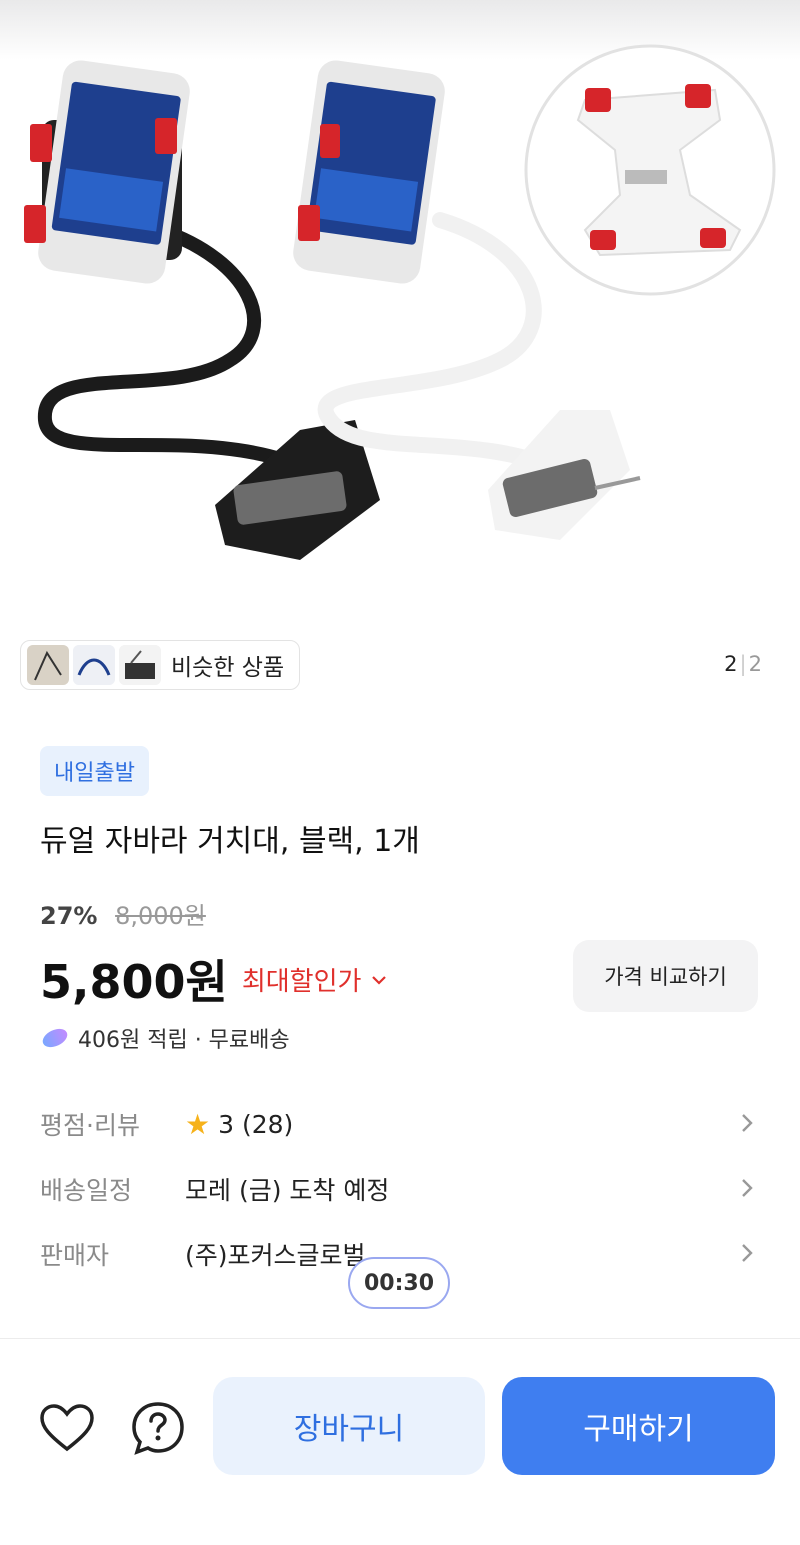  What do you see at coordinates (90, 1125) in the screenshot?
I see `rating-label: 평점·리뷰` at bounding box center [90, 1125].